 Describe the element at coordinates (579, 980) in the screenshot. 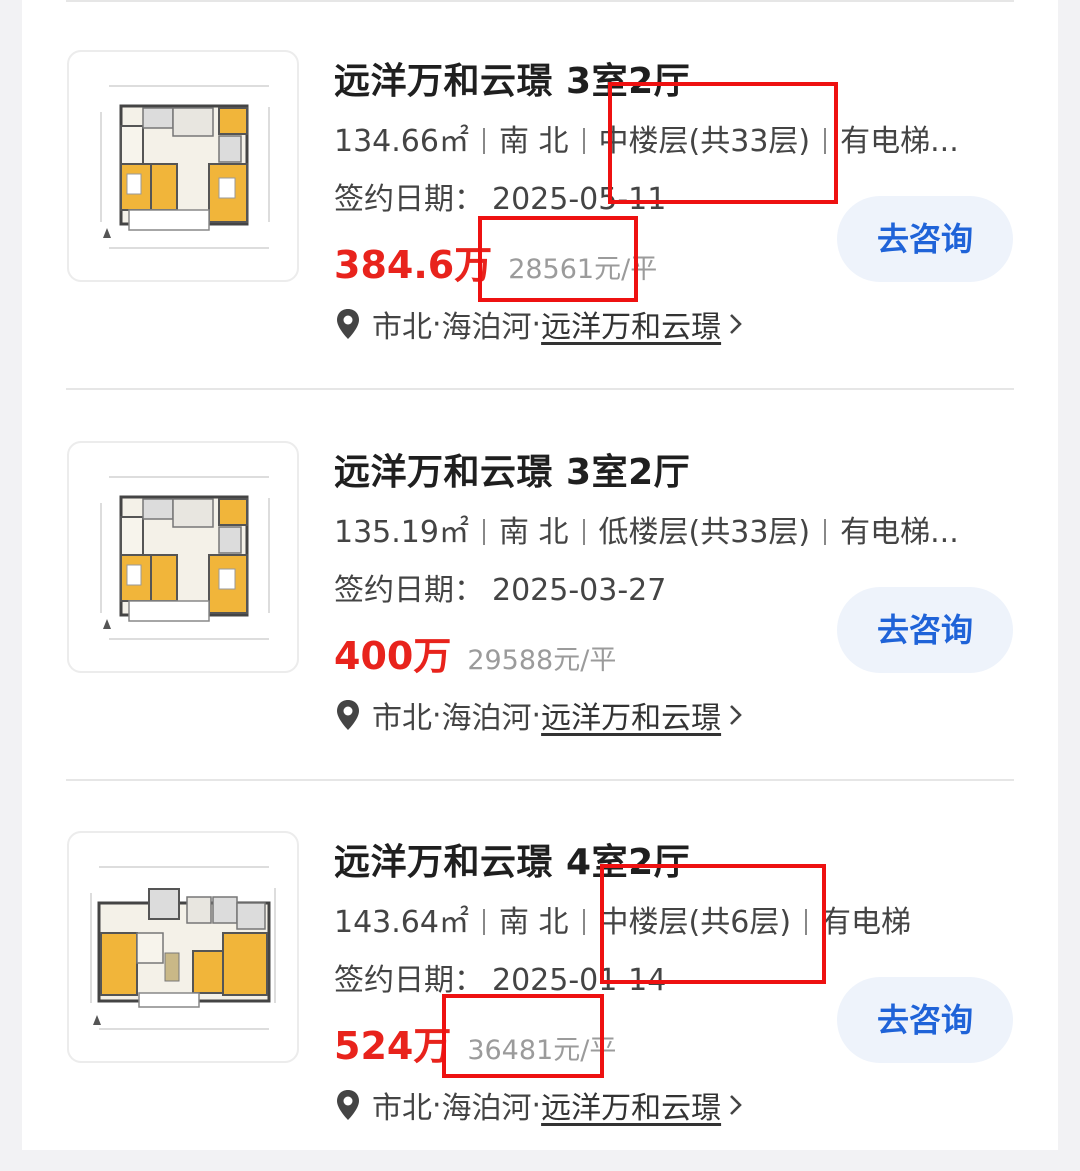

I see `sign-date-value: 2025-01-14` at that location.